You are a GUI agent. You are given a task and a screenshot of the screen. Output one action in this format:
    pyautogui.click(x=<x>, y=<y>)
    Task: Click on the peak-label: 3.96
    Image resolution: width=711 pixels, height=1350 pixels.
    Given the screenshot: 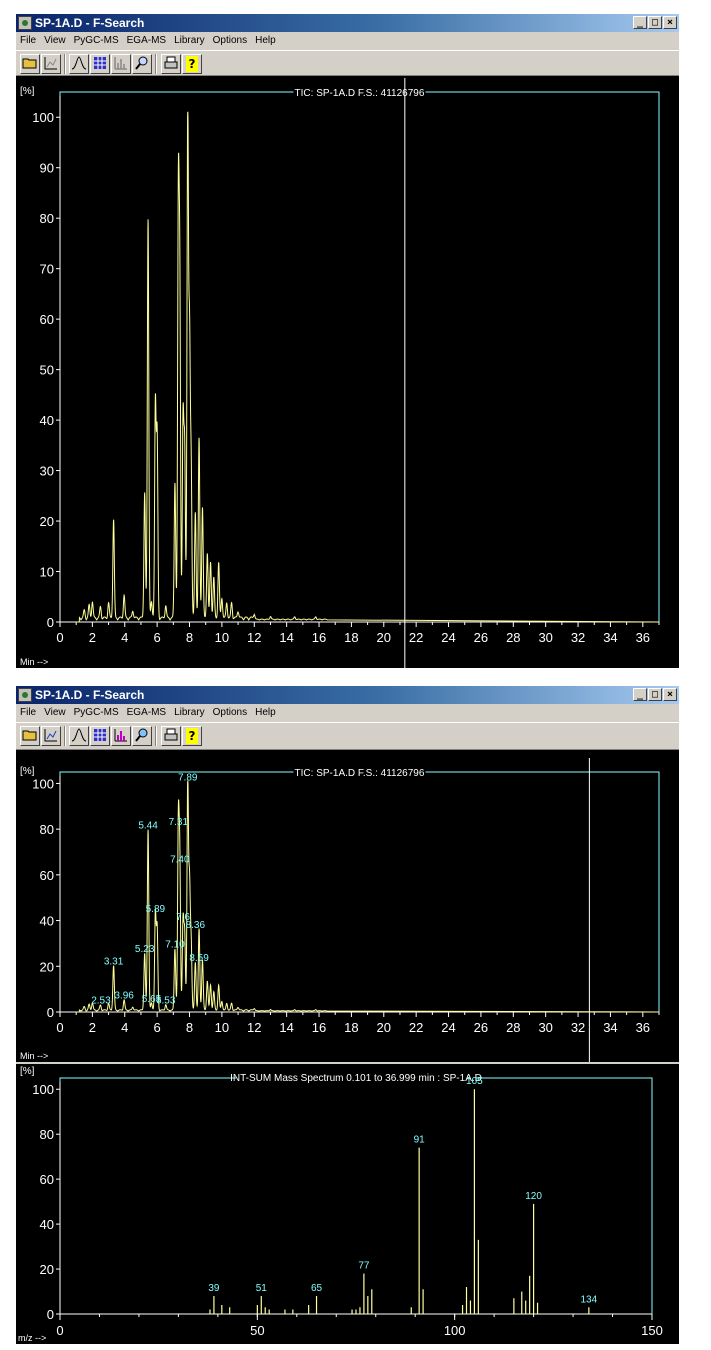 What is the action you would take?
    pyautogui.click(x=124, y=996)
    